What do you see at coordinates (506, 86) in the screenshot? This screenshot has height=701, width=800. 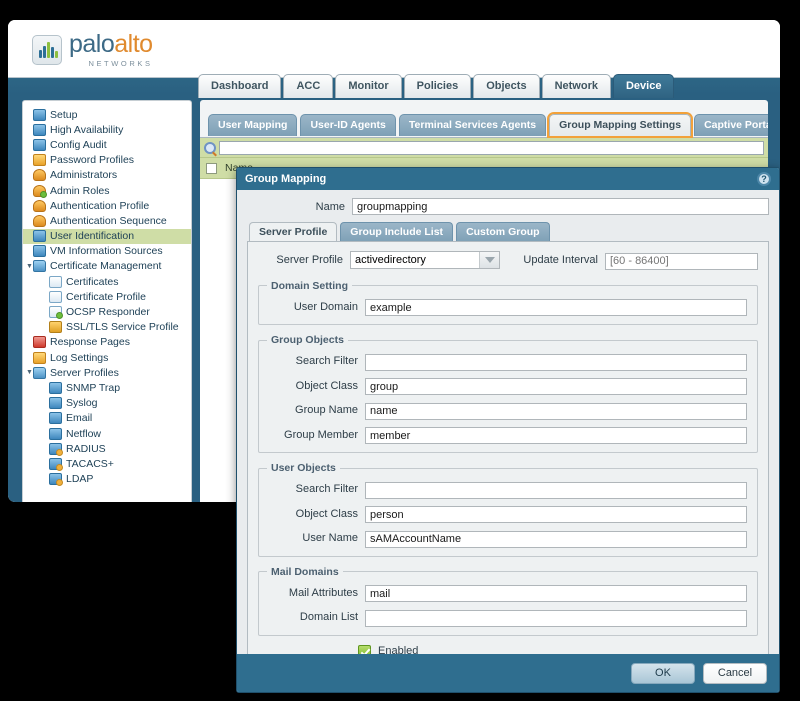 I see `top-tab-objects: Objects` at bounding box center [506, 86].